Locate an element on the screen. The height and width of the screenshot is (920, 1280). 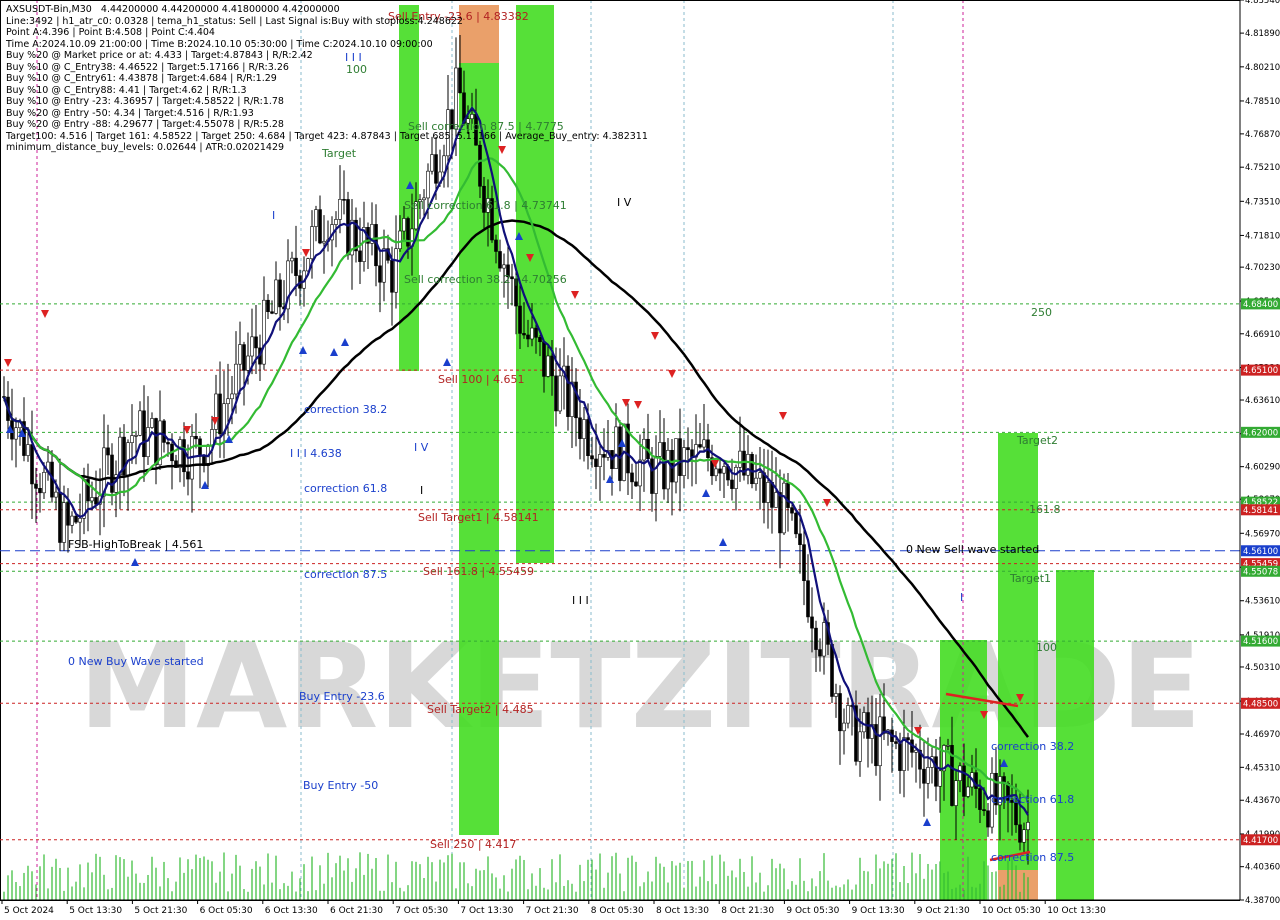
price-level-badge-label: 4.51600 is located at coordinates (1260, 642).